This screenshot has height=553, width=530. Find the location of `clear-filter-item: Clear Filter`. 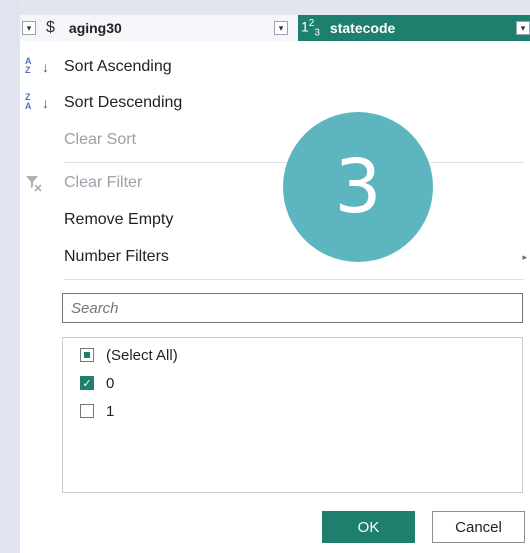

clear-filter-item: Clear Filter is located at coordinates (275, 183).